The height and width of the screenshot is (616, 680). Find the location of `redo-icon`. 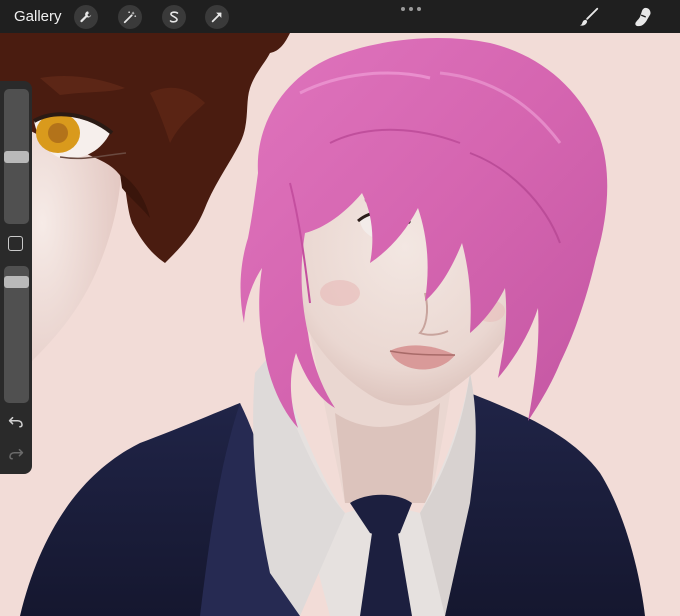

redo-icon is located at coordinates (16, 454).